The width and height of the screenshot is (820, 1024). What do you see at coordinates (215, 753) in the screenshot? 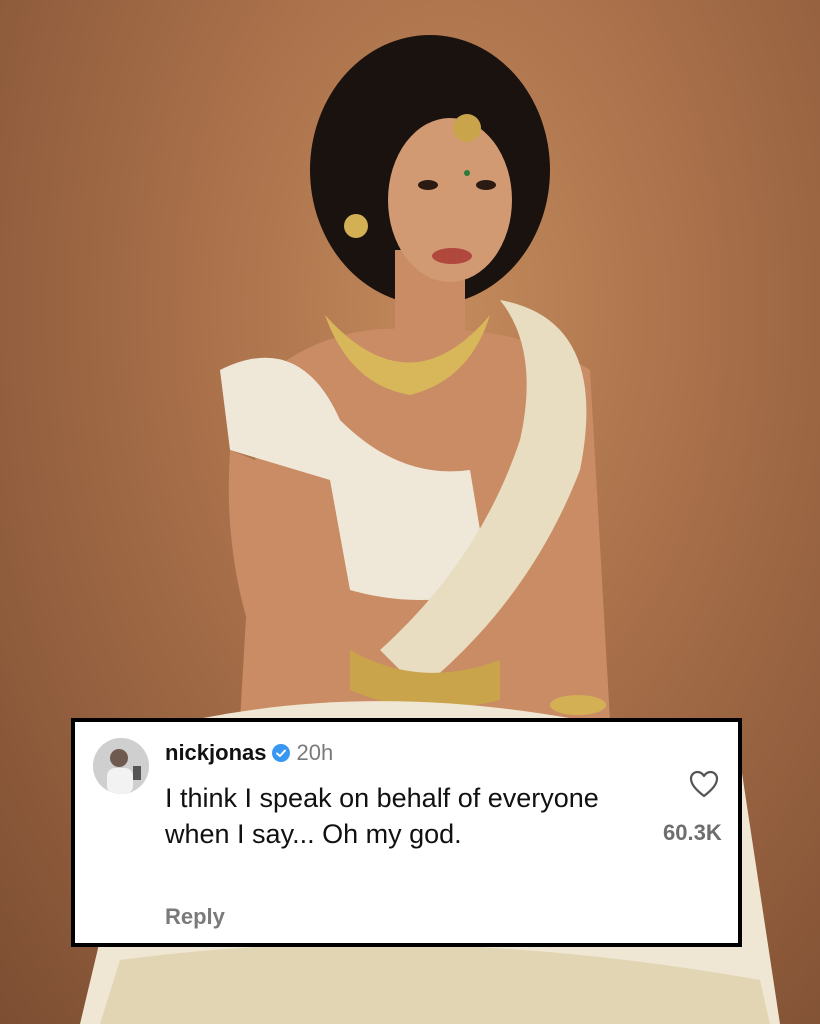
I see `username: nickjonas` at bounding box center [215, 753].